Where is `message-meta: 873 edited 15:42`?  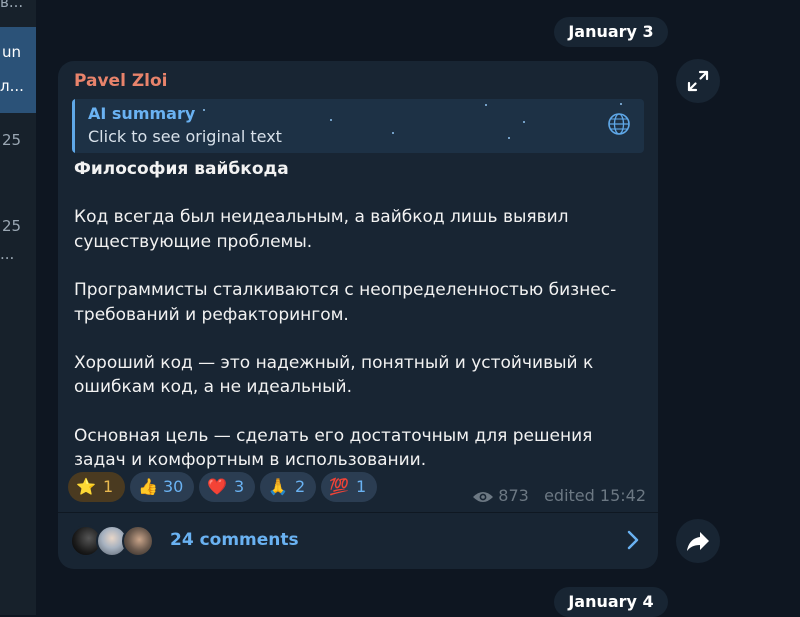
message-meta: 873 edited 15:42 is located at coordinates (559, 495).